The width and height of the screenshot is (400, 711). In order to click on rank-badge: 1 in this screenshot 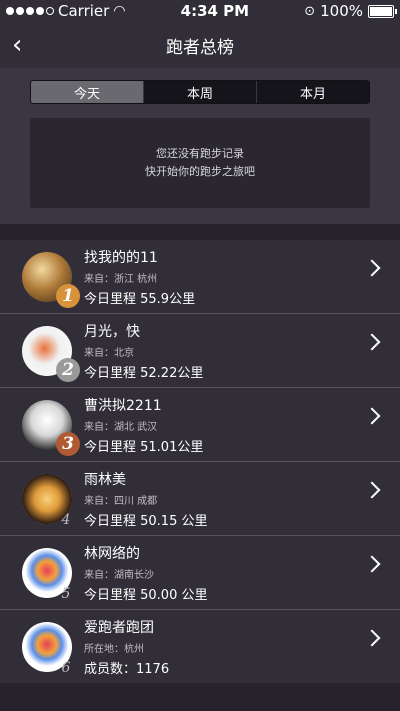, I will do `click(68, 295)`.